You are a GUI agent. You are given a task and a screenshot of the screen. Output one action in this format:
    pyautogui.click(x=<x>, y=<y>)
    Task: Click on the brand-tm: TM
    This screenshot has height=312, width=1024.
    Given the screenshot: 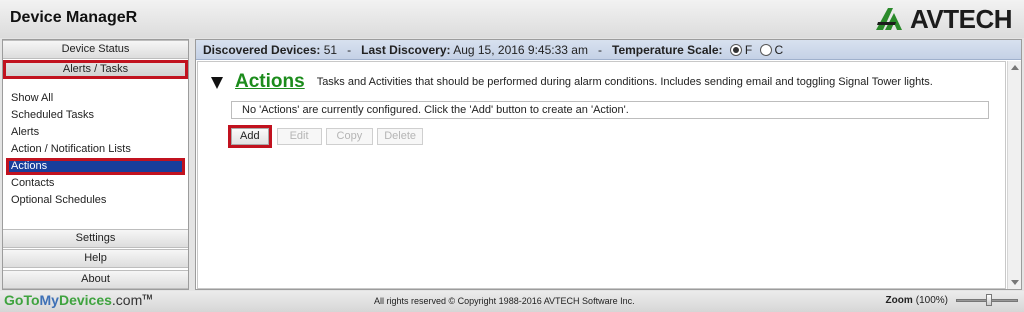 What is the action you would take?
    pyautogui.click(x=147, y=298)
    